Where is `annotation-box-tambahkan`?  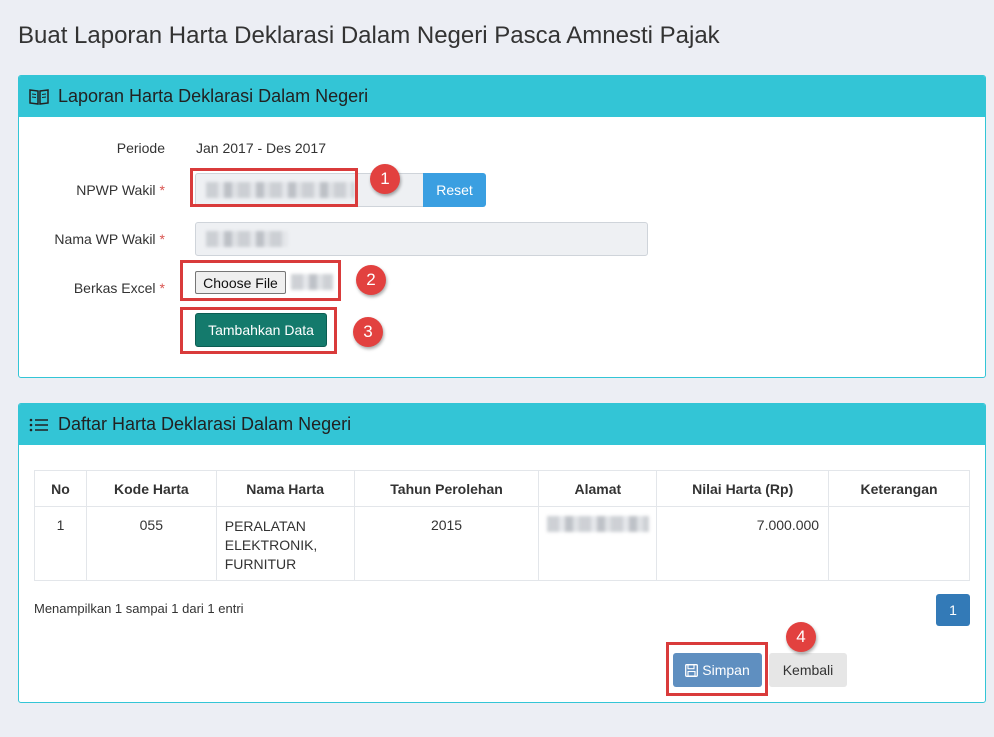 annotation-box-tambahkan is located at coordinates (258, 330).